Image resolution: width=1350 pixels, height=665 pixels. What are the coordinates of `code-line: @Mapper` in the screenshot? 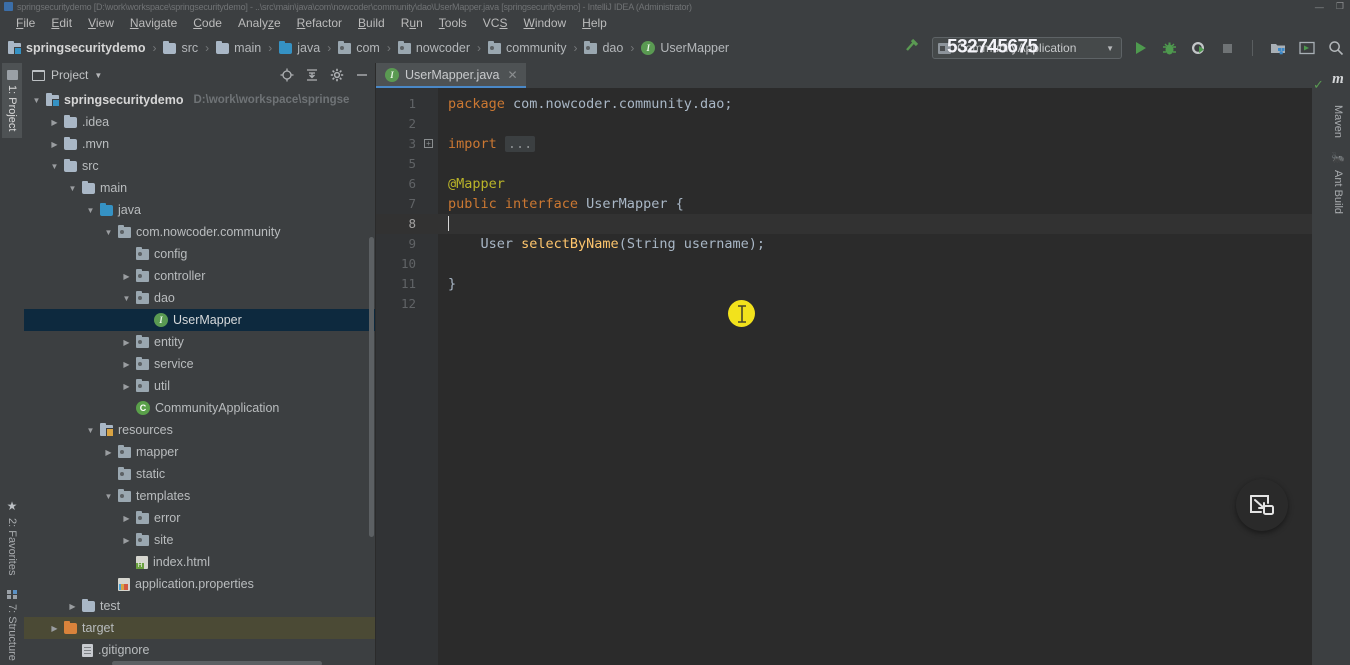 It's located at (875, 184).